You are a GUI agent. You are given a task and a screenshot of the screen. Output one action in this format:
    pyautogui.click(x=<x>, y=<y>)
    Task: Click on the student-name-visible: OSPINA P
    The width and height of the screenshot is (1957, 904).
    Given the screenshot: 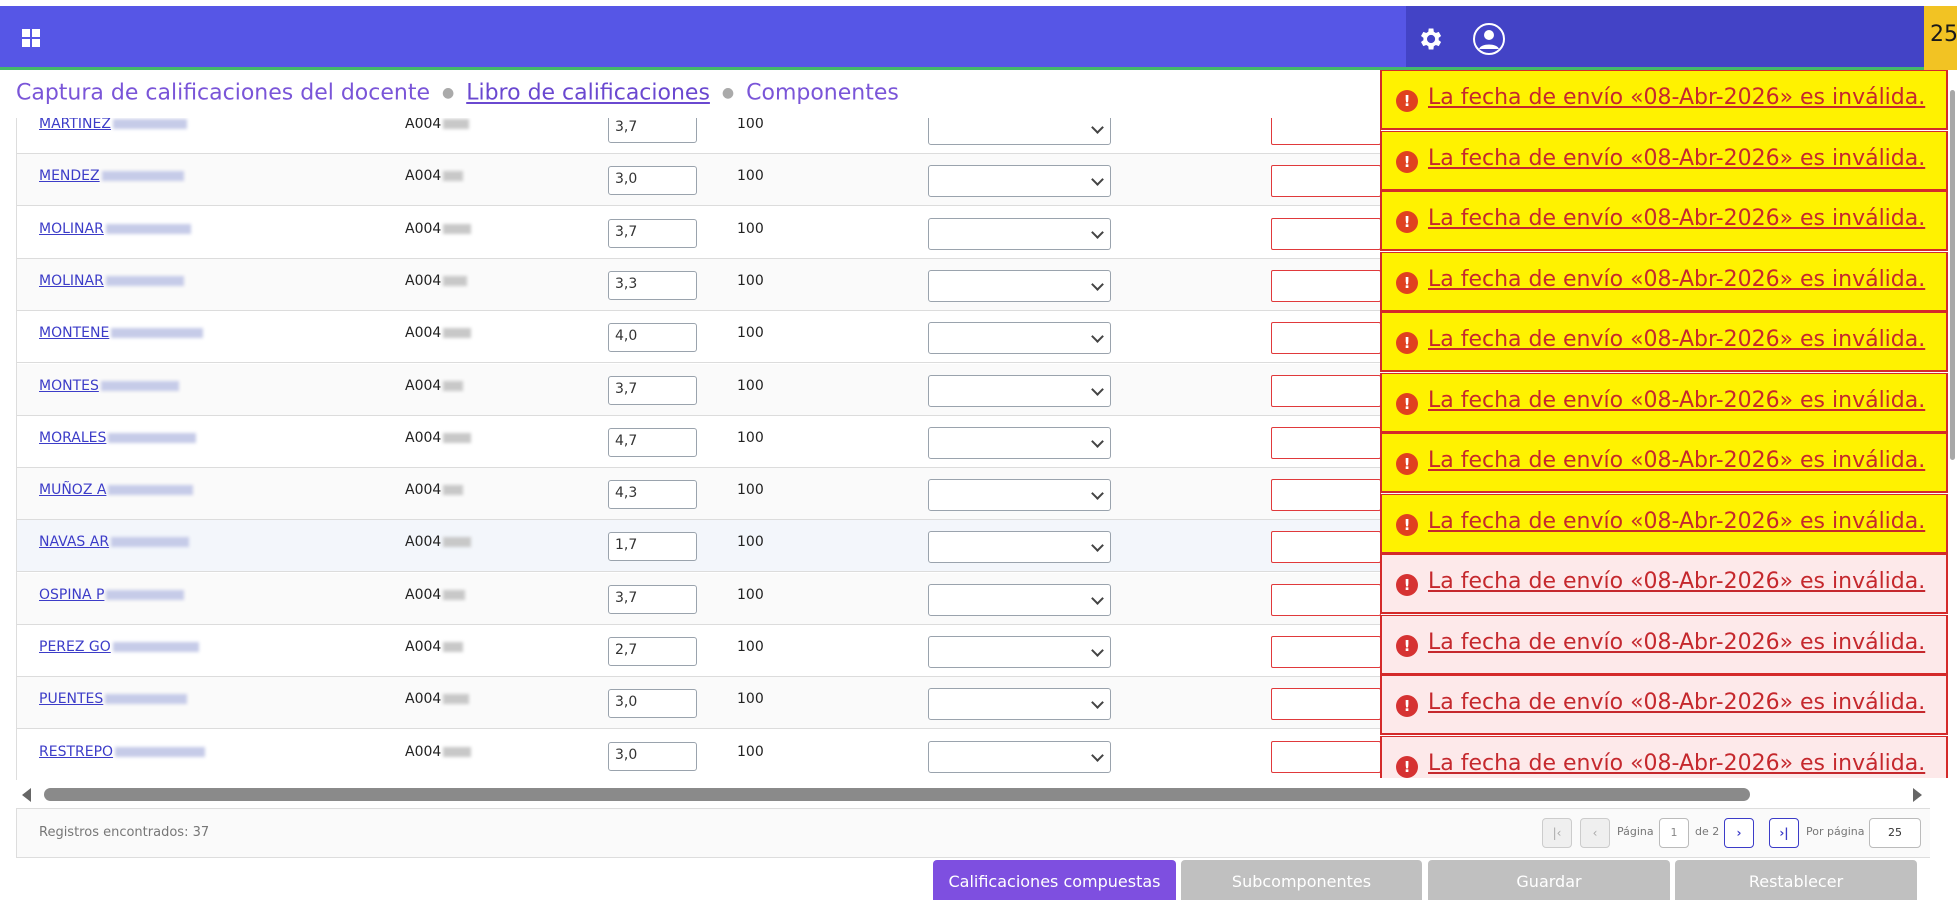 What is the action you would take?
    pyautogui.click(x=71, y=595)
    